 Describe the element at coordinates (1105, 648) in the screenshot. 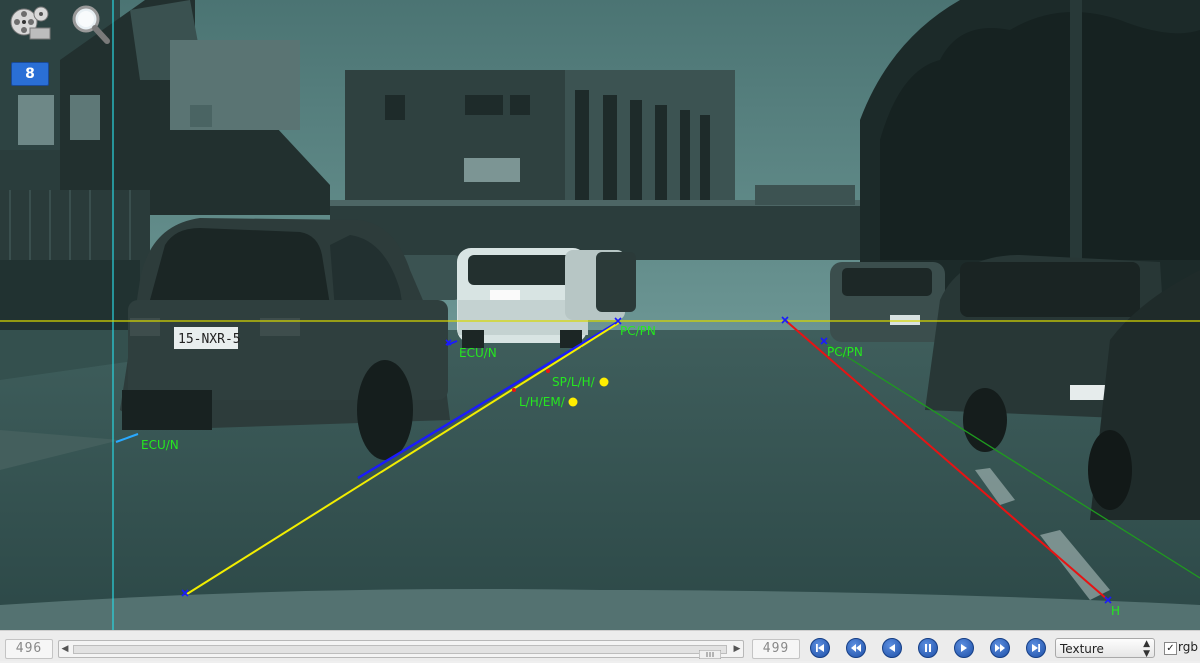

I see `render-mode-select: Texture ▲ ▼` at that location.